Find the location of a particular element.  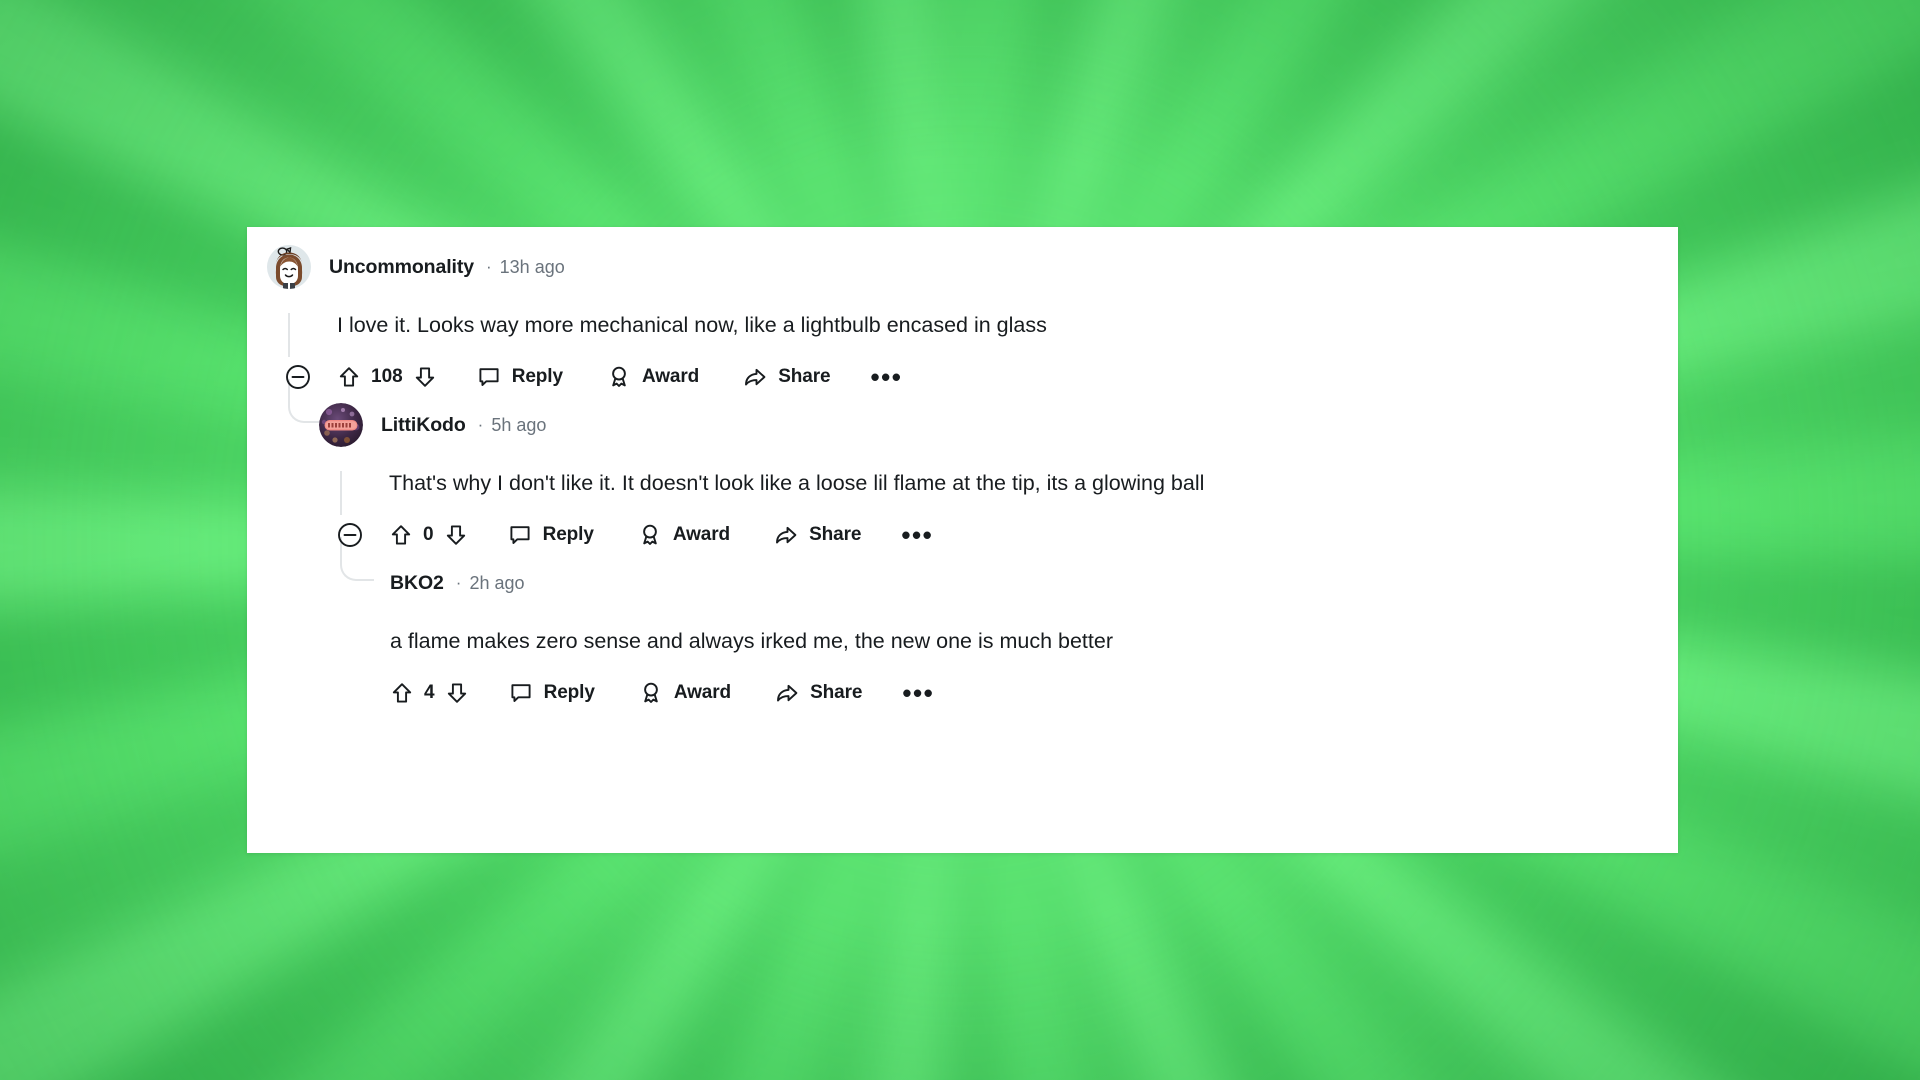

vote-count: 4 is located at coordinates (429, 692).